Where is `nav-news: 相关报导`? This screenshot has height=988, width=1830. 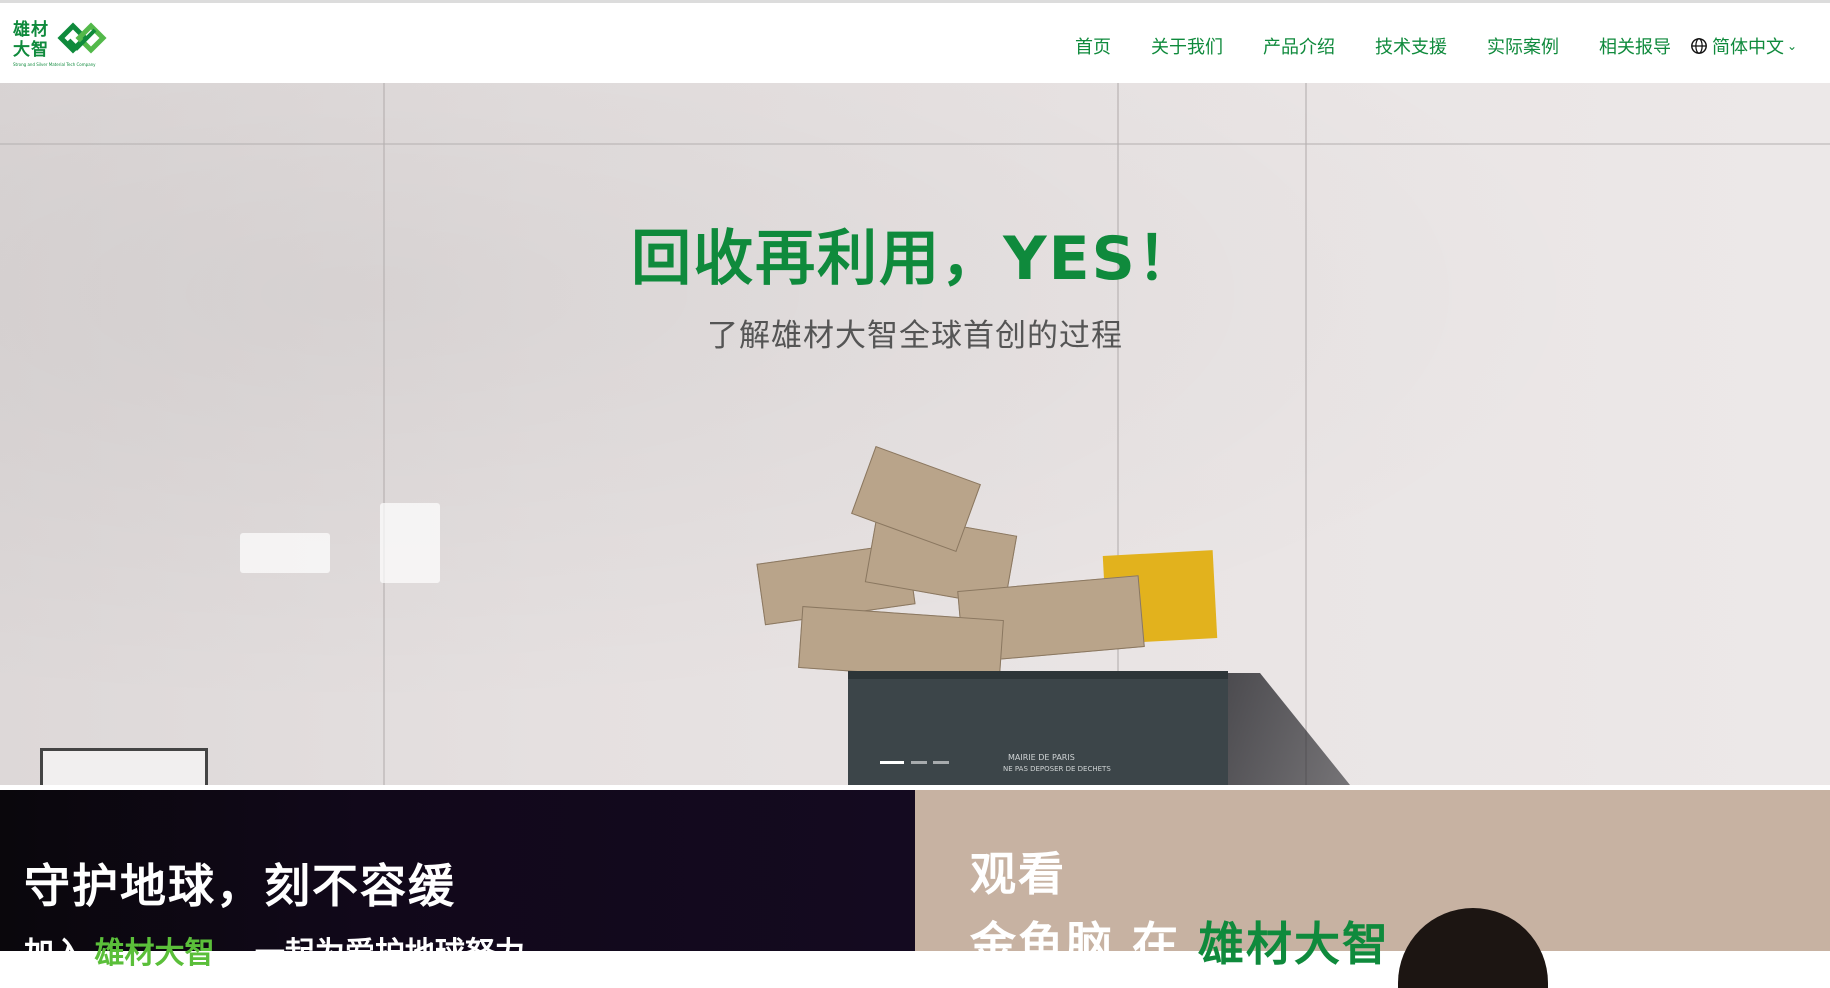
nav-news: 相关报导 is located at coordinates (1635, 46).